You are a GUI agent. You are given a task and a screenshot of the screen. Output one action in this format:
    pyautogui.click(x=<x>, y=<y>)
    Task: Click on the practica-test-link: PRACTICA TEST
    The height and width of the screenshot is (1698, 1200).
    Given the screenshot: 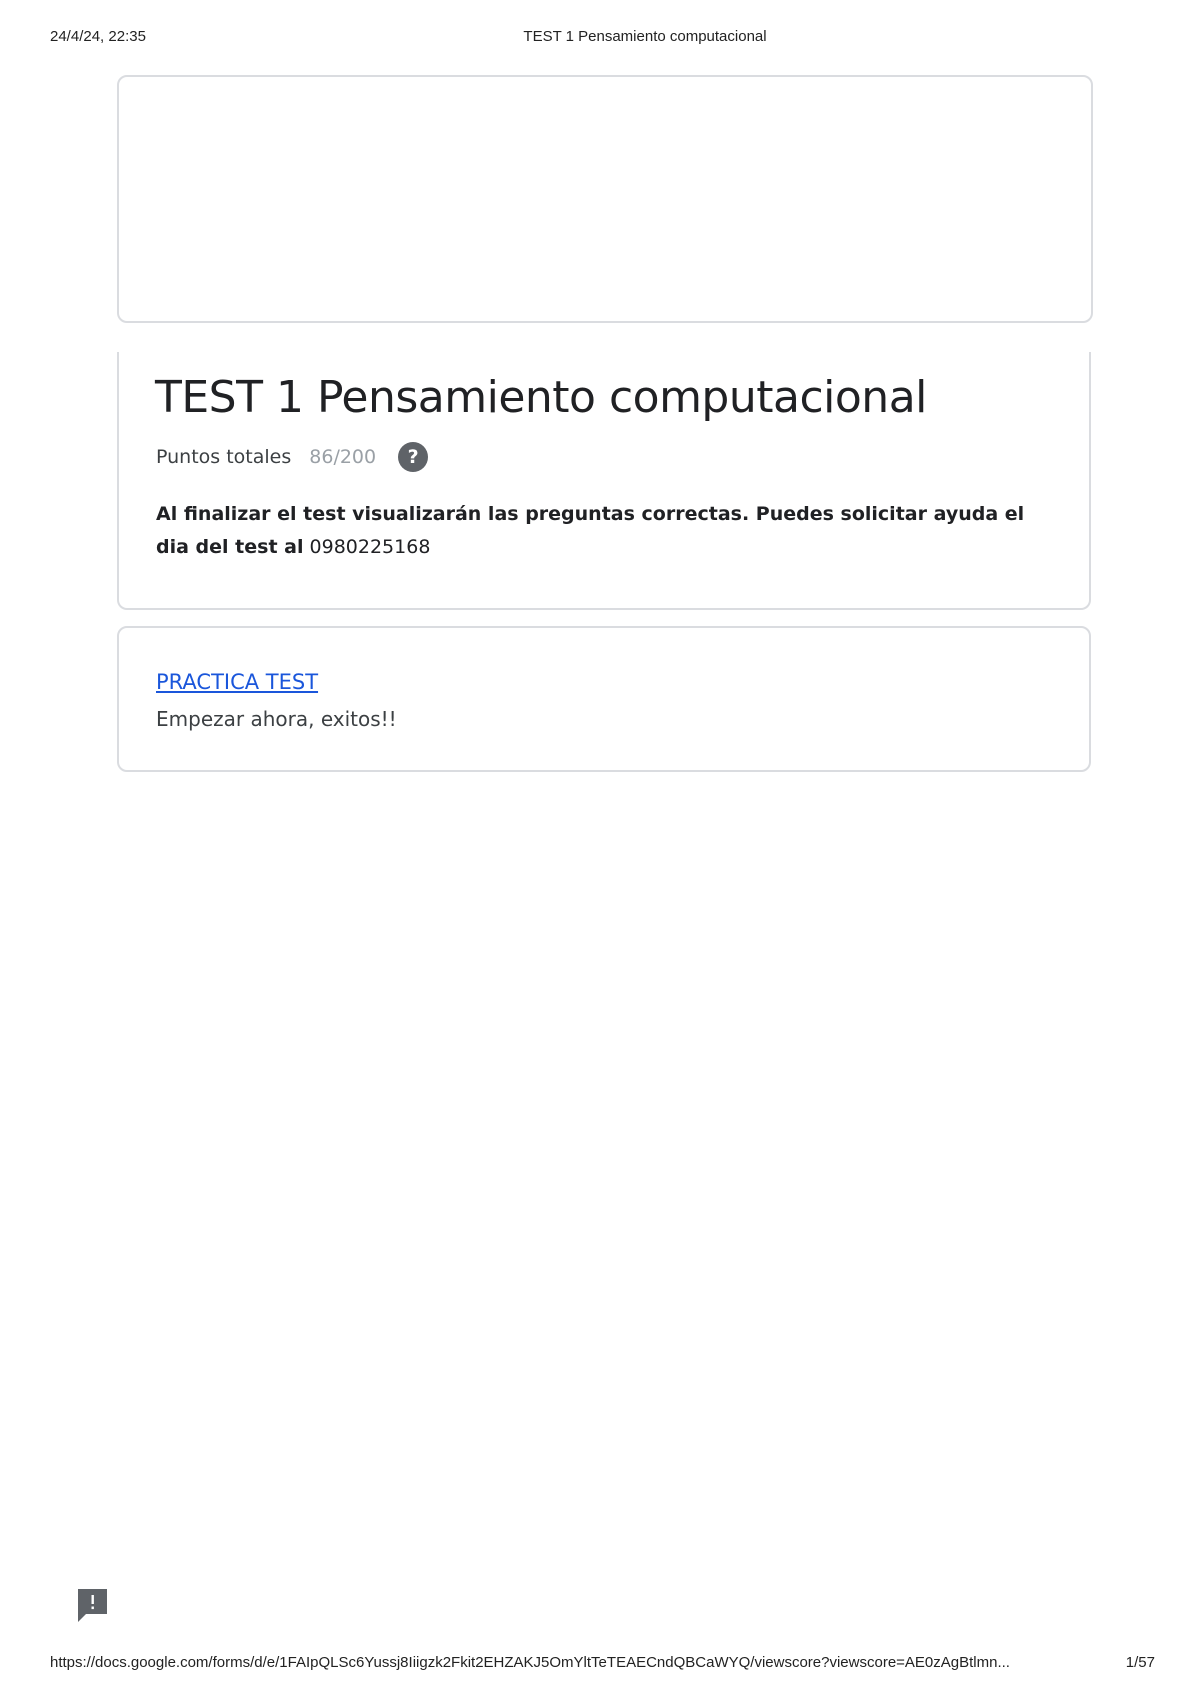 What is the action you would take?
    pyautogui.click(x=237, y=682)
    